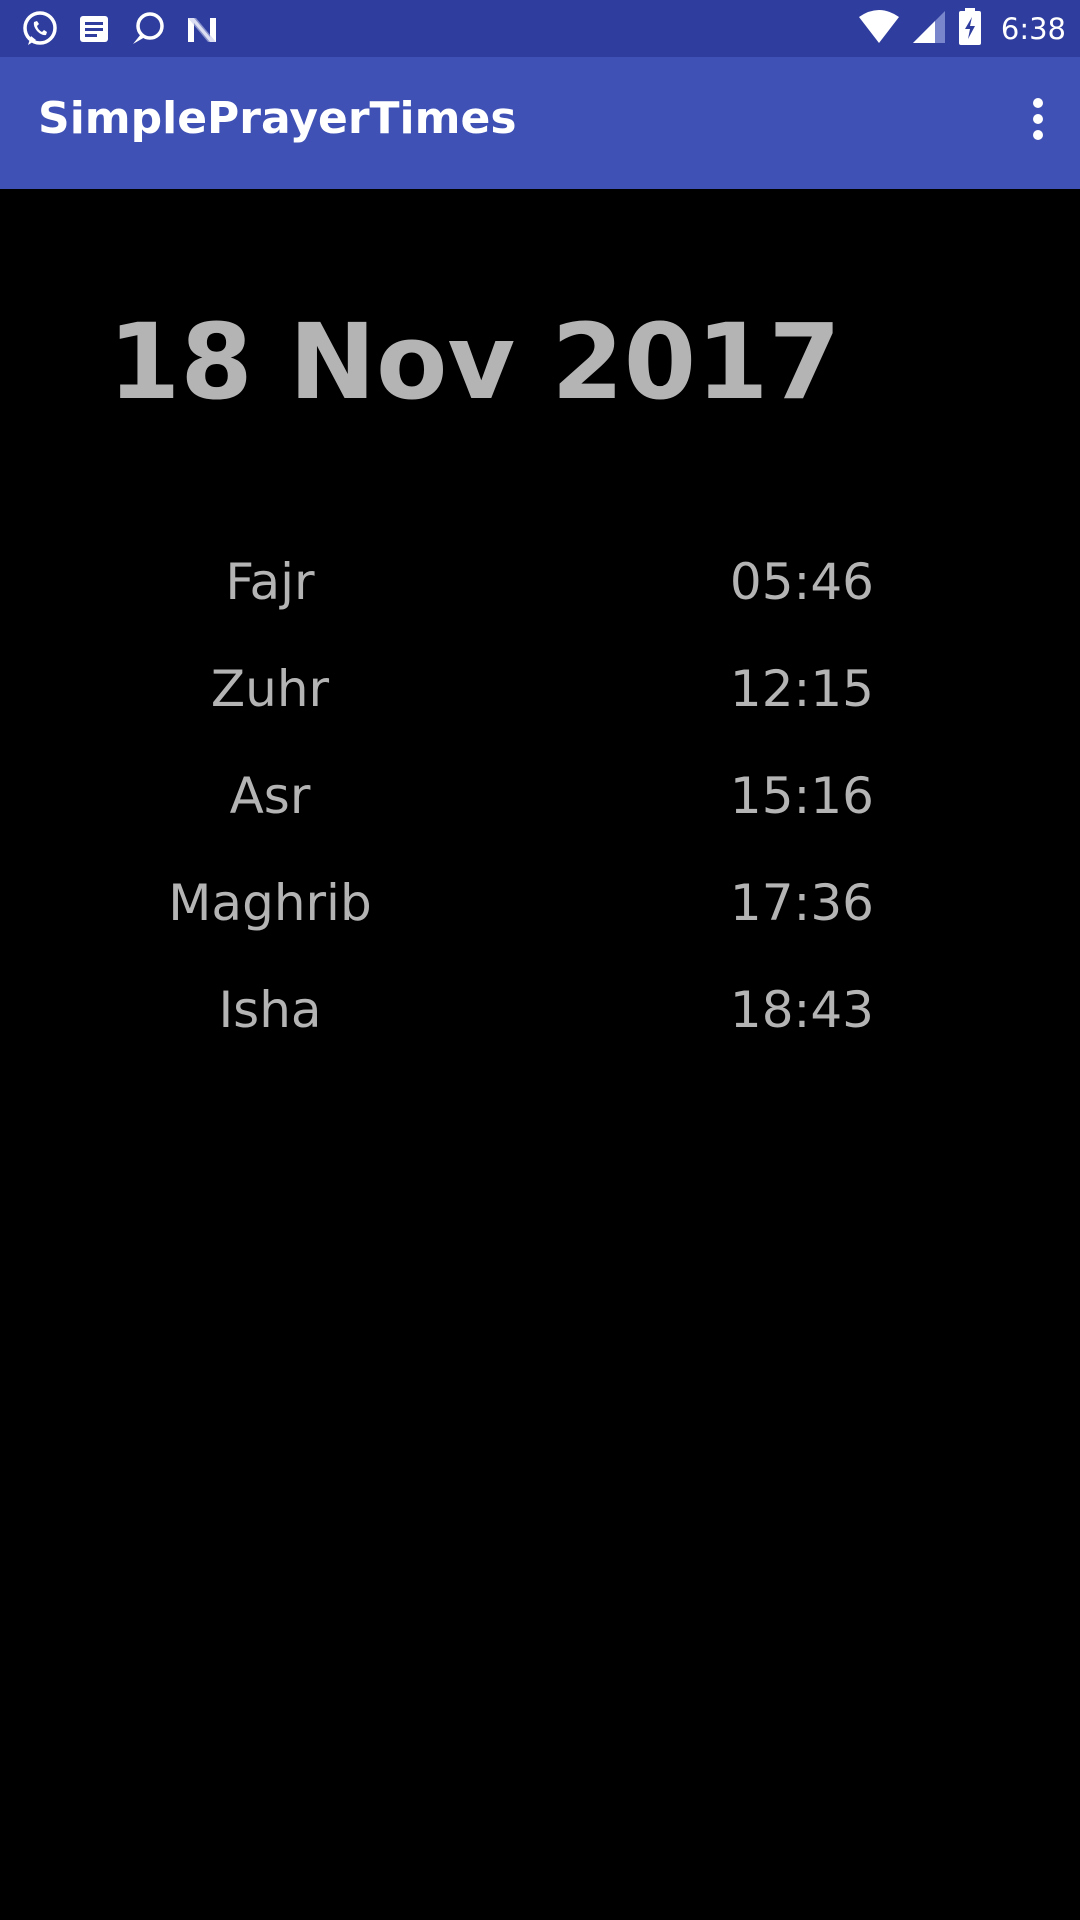 The image size is (1080, 1920). I want to click on prayer-row-zuhr: Zuhr 12:15, so click(540, 710).